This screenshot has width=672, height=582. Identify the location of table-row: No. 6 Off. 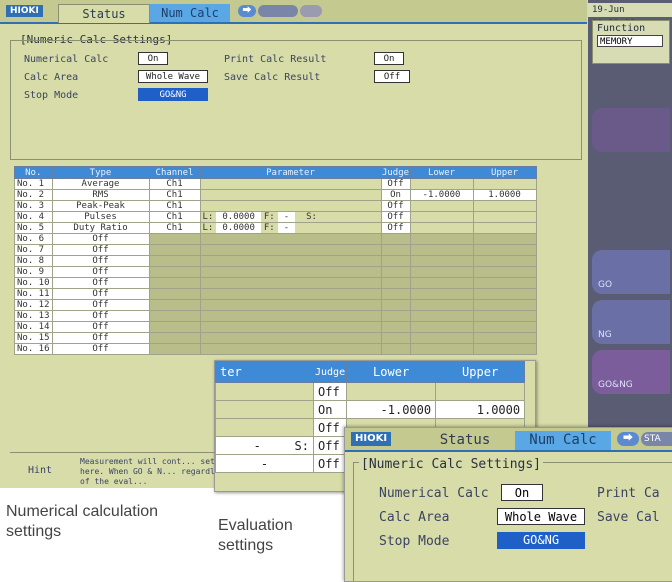
(275, 239).